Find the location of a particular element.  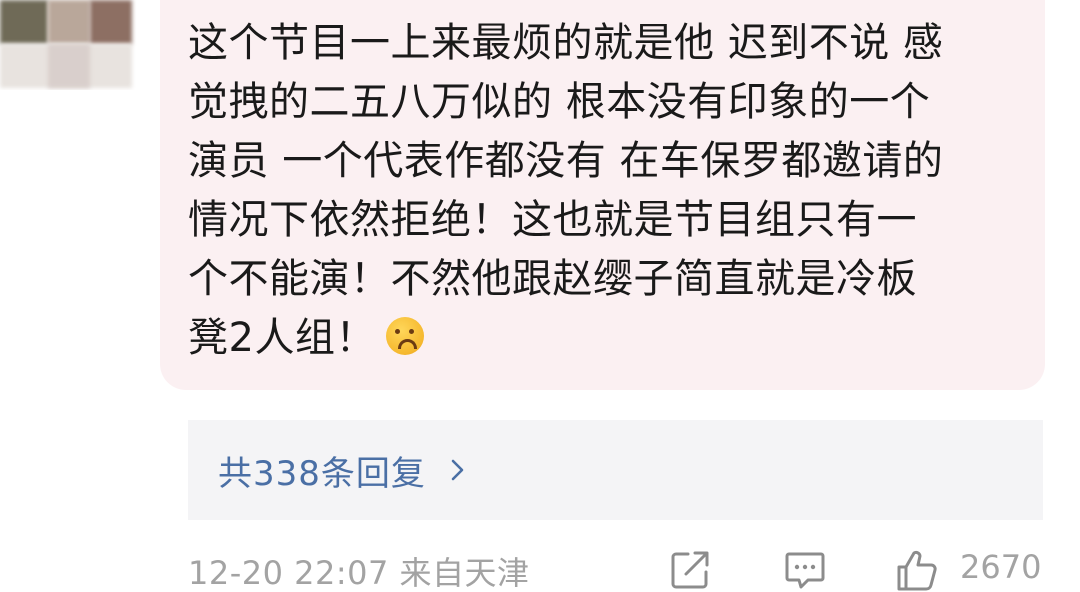

upside-down-face-icon is located at coordinates (404, 336).